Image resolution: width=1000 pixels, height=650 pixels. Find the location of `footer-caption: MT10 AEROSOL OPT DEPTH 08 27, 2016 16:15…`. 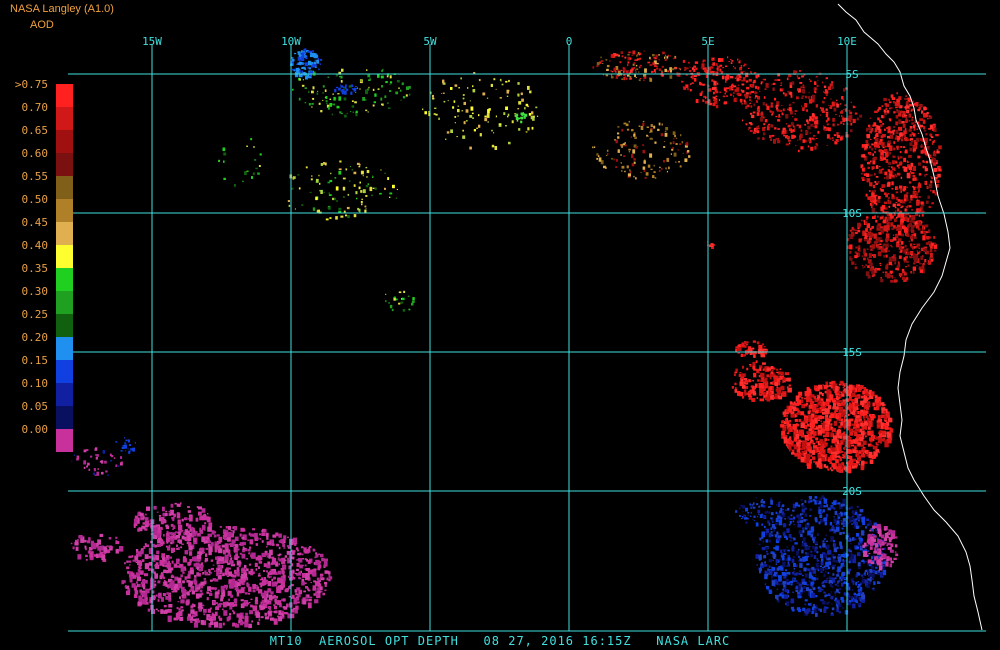

footer-caption: MT10 AEROSOL OPT DEPTH 08 27, 2016 16:15… is located at coordinates (500, 641).